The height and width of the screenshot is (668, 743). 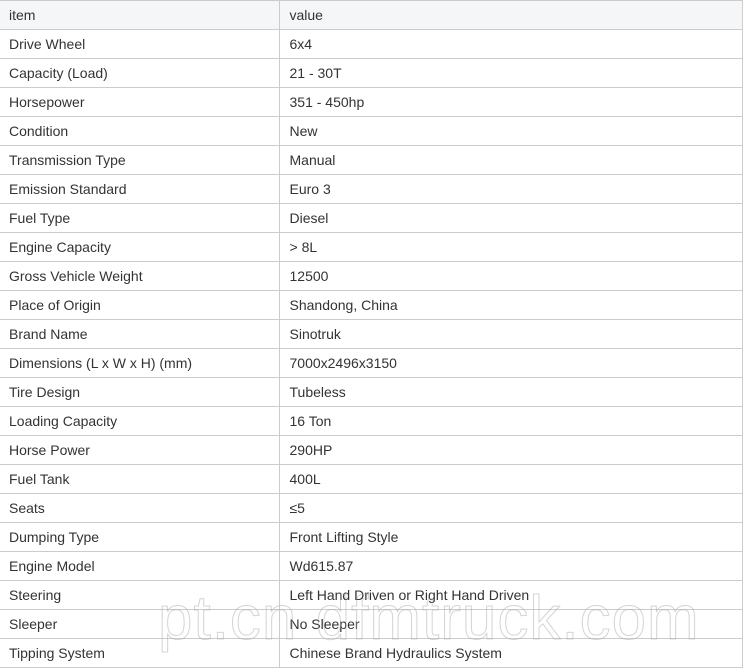 What do you see at coordinates (140, 392) in the screenshot?
I see `spec-item-cell: Tire Design` at bounding box center [140, 392].